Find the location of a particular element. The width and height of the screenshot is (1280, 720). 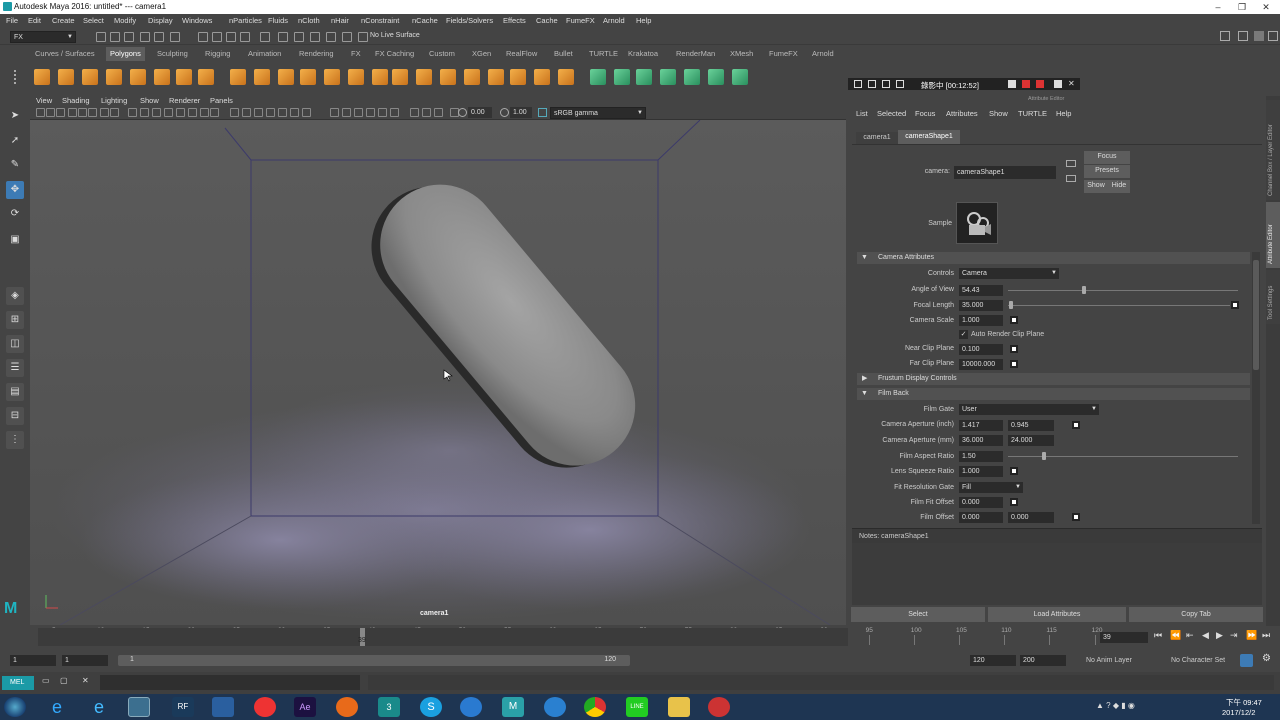

viewport-menu-show: Show is located at coordinates (149, 100).